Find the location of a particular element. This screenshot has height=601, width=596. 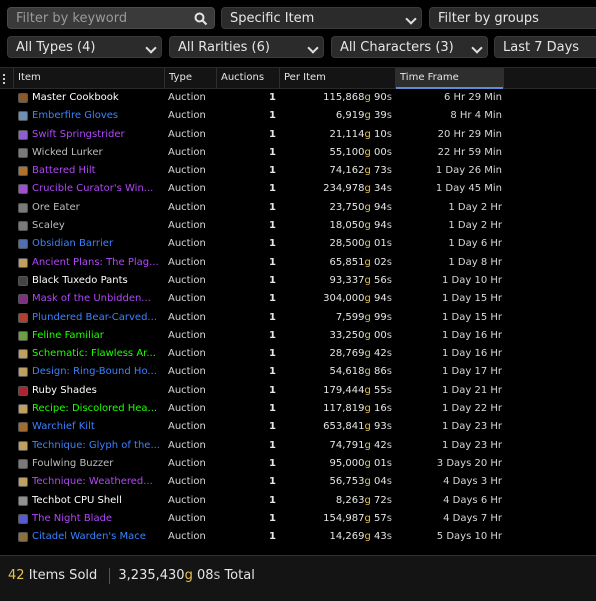

gold-amount: 55,100 is located at coordinates (347, 152).